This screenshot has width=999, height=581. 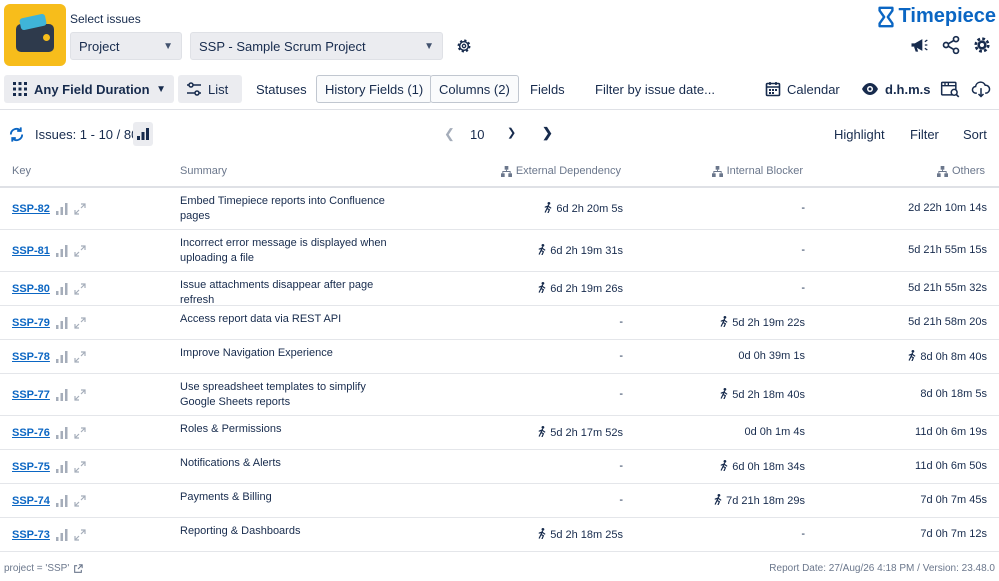 I want to click on refresh-icon, so click(x=16, y=134).